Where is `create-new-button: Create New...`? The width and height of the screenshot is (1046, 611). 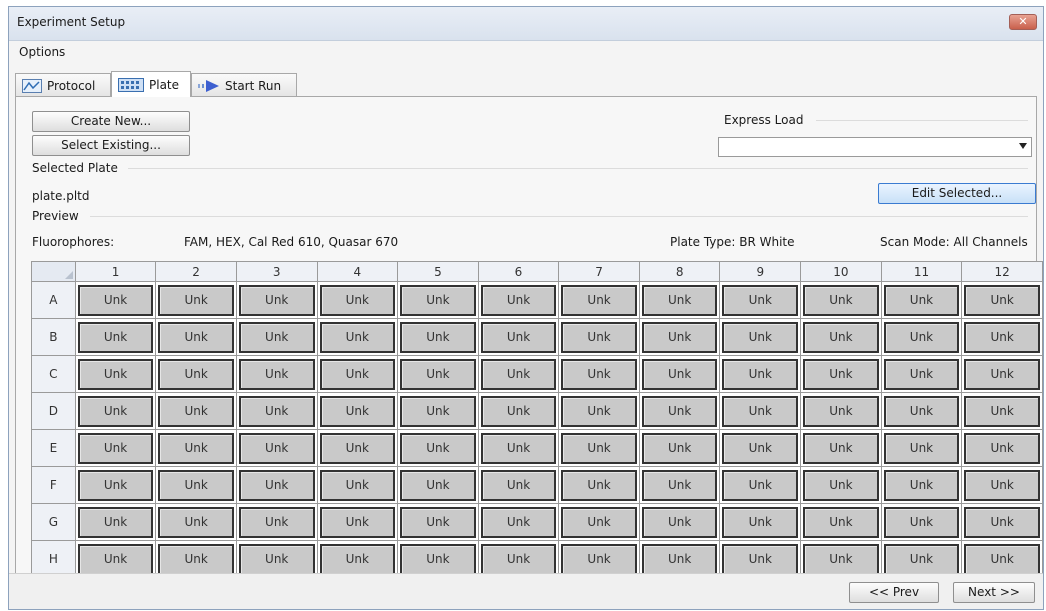
create-new-button: Create New... is located at coordinates (111, 121).